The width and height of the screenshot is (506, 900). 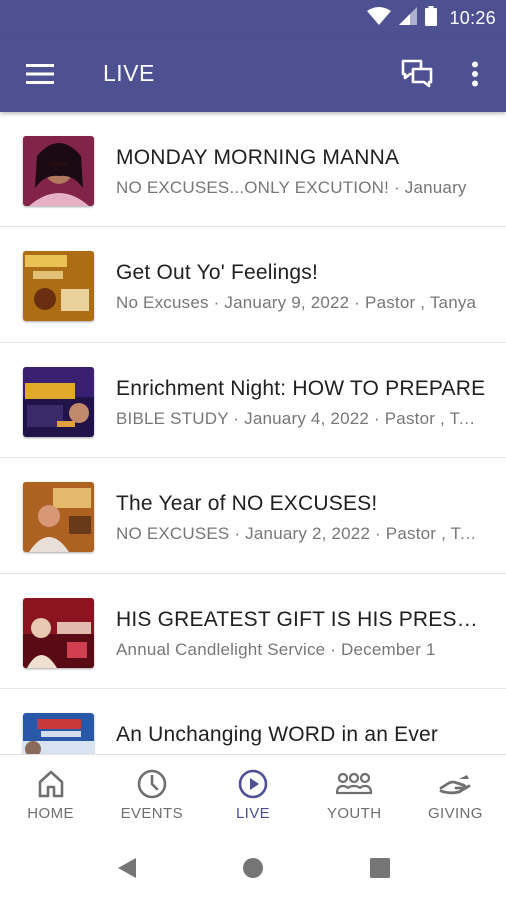 I want to click on more-options-button, so click(x=475, y=74).